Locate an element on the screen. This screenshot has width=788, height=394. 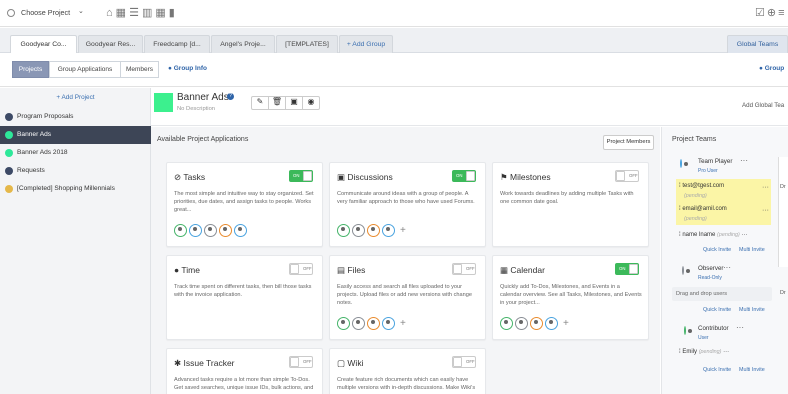
checklist-icon: ☑ is located at coordinates (761, 13).